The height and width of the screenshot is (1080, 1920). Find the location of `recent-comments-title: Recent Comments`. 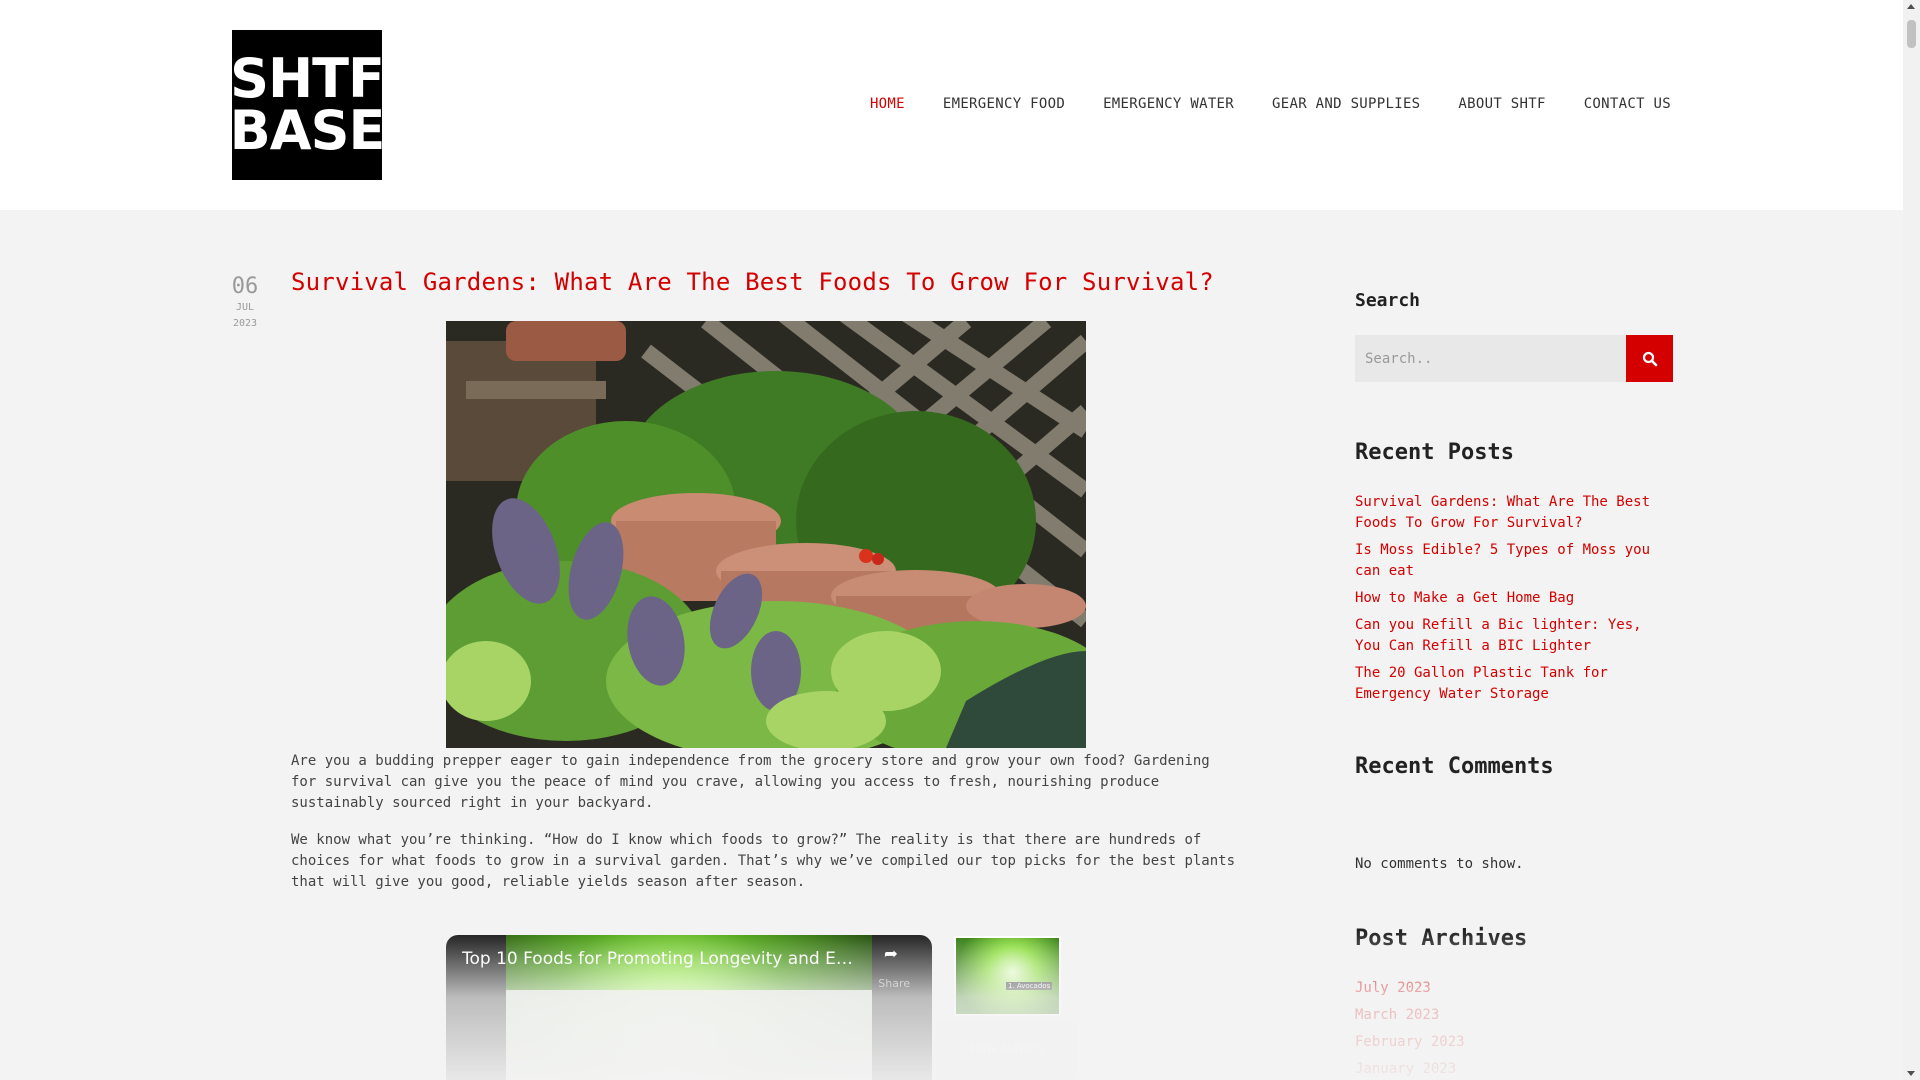

recent-comments-title: Recent Comments is located at coordinates (1454, 766).